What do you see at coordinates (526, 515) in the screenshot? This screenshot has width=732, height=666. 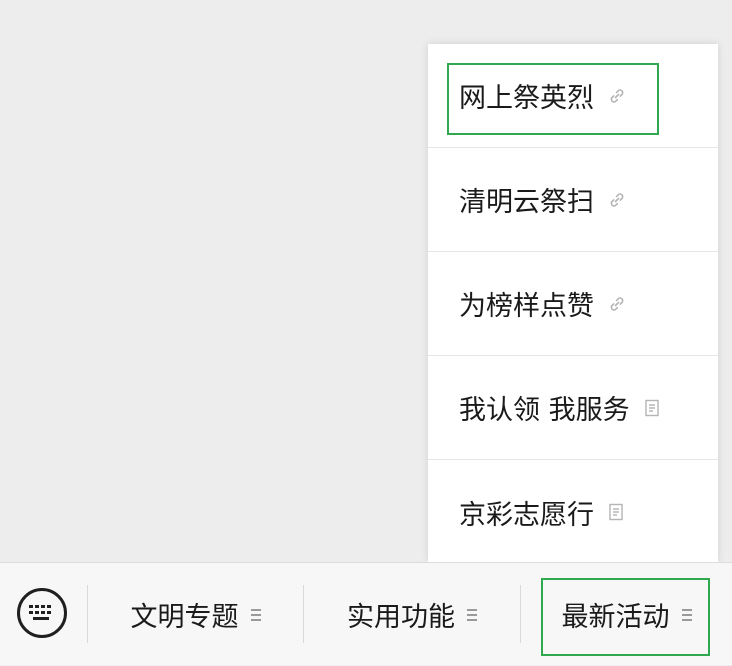 I see `menu-item-label: 京彩志愿行` at bounding box center [526, 515].